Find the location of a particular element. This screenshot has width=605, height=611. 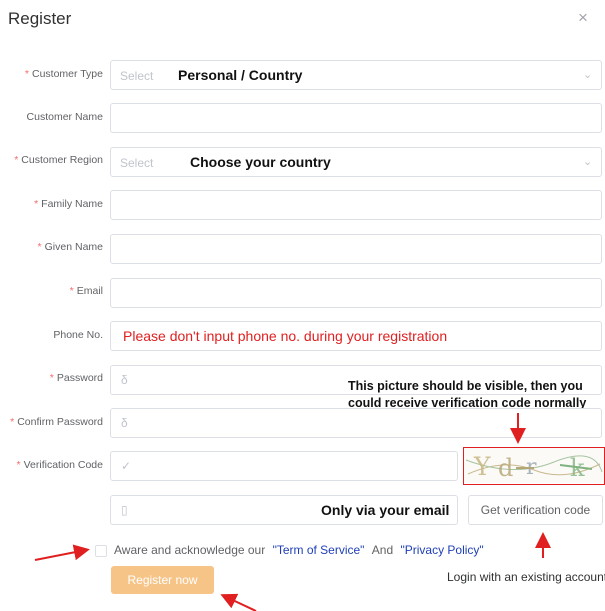

svg-text: Y is located at coordinates (482, 466).